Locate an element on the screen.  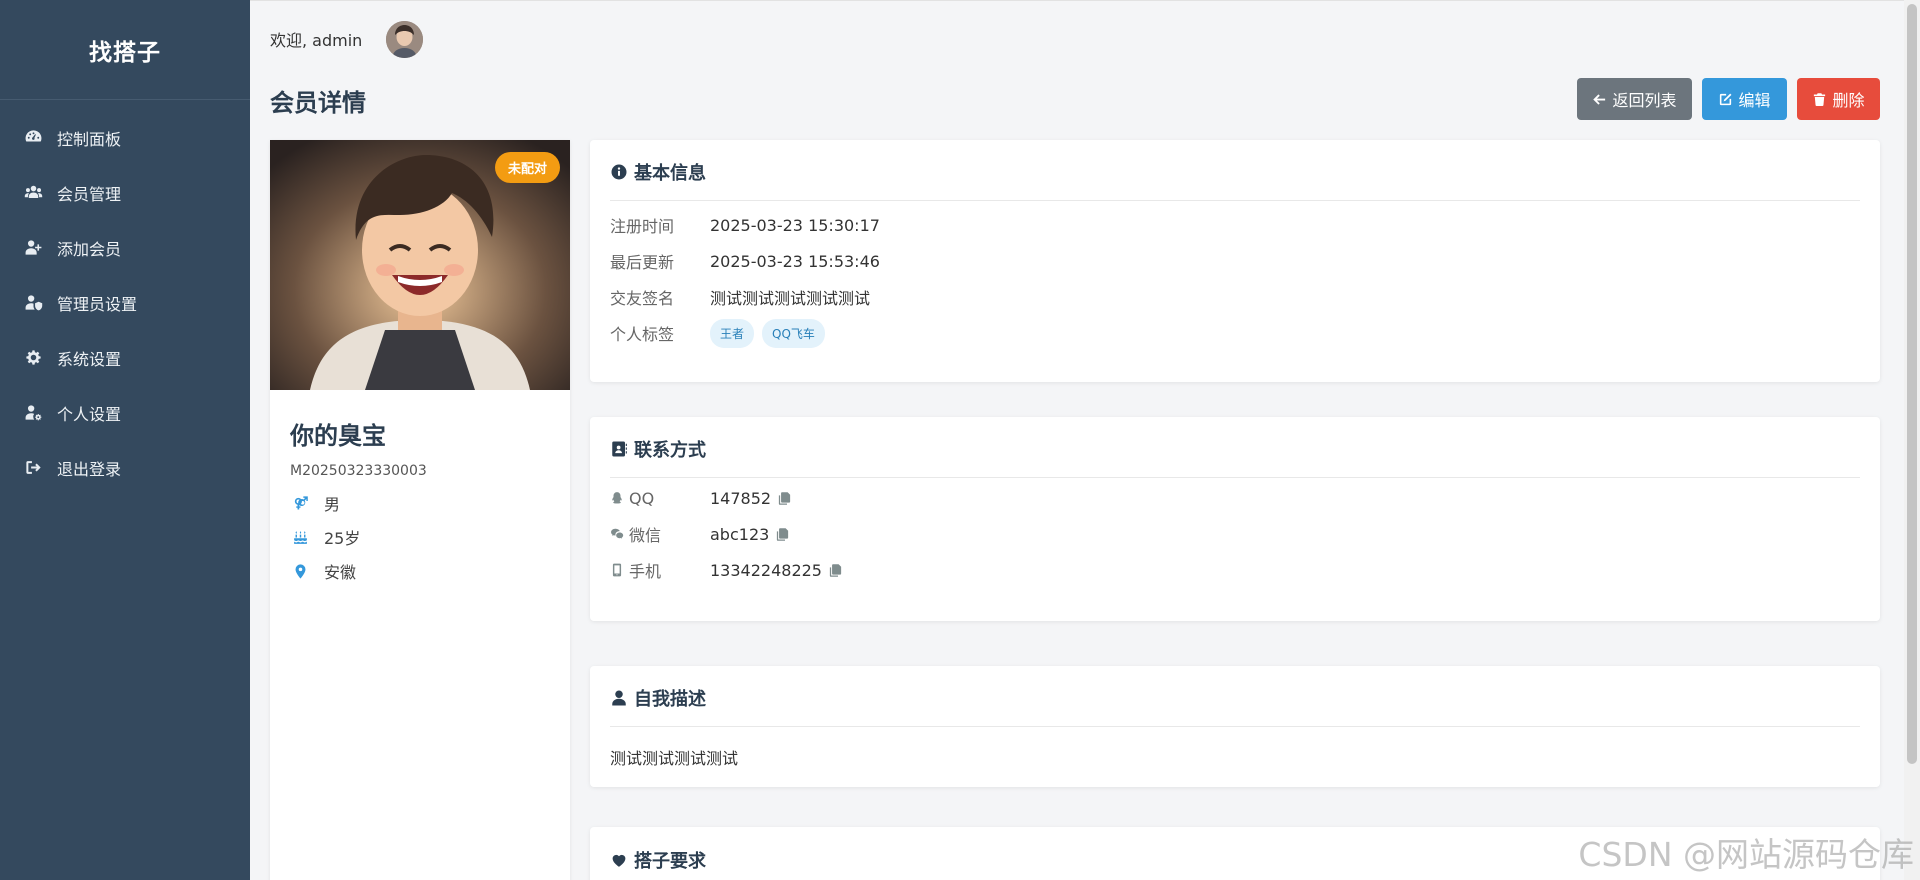
sidebar-item-label: 会员管理 is located at coordinates (89, 194).